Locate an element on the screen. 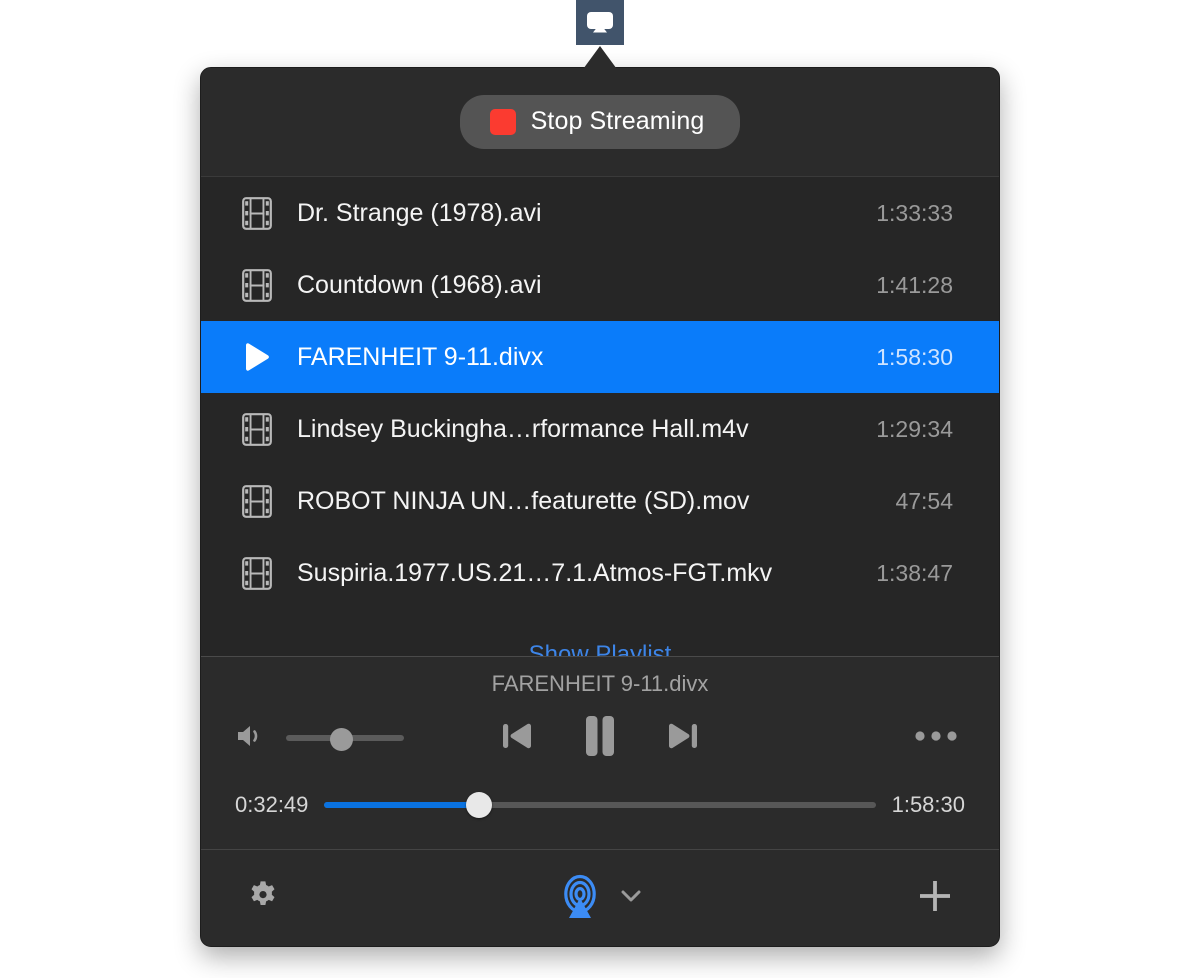 The image size is (1200, 978). settings-button is located at coordinates (263, 898).